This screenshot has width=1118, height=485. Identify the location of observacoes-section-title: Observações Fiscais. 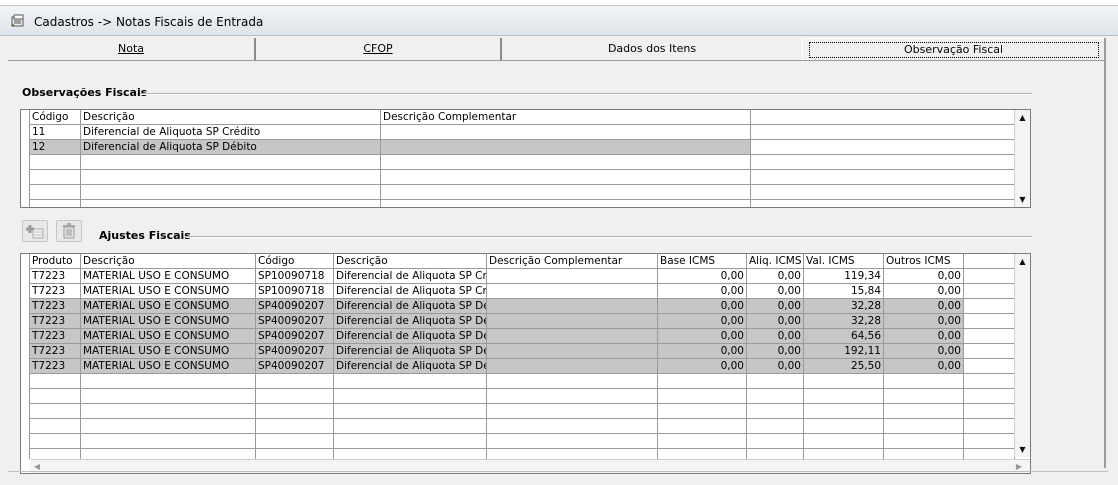
(85, 92).